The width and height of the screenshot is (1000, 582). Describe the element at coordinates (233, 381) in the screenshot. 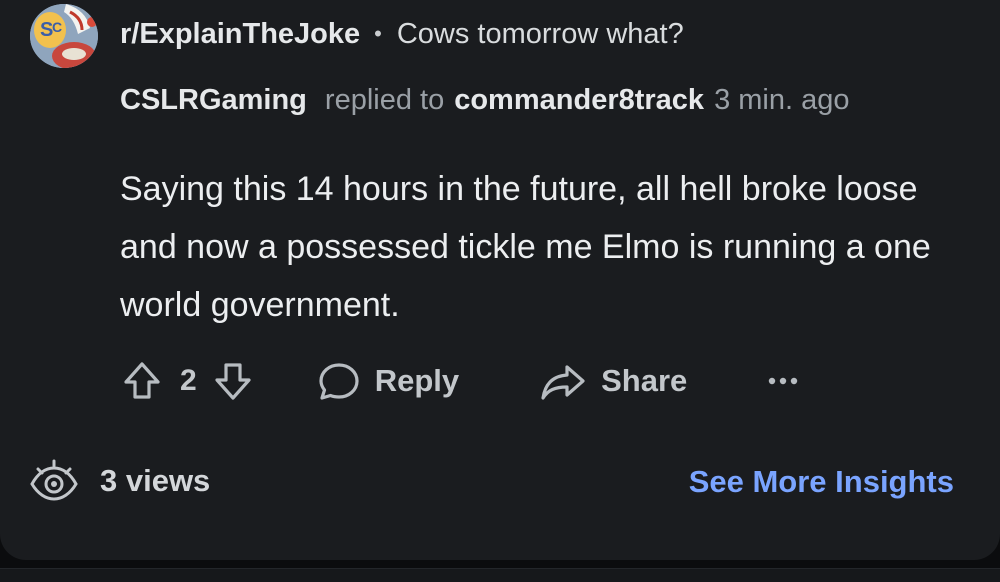

I see `downvote-icon` at that location.